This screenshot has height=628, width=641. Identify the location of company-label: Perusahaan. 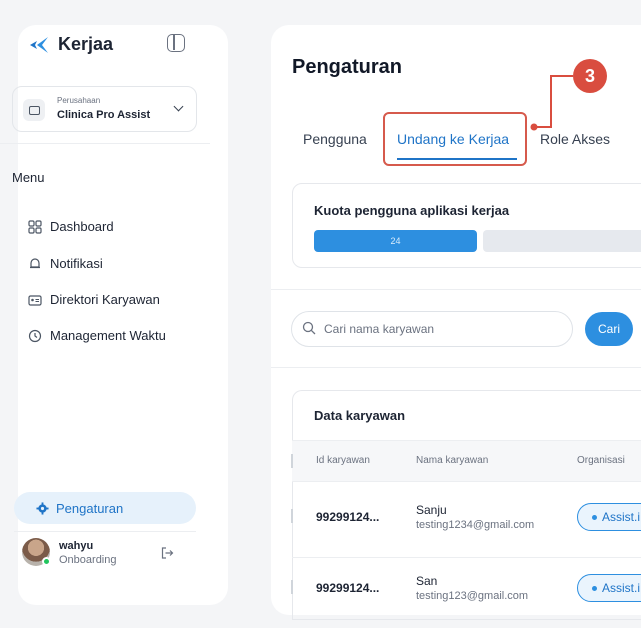
(79, 100).